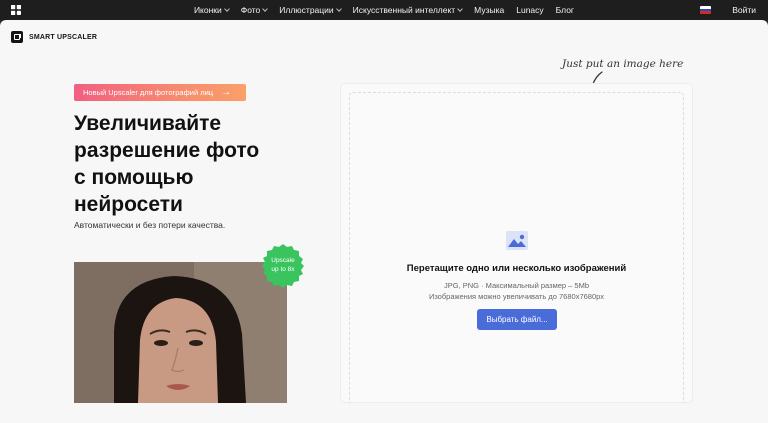  I want to click on nav-item-label: Блог, so click(565, 10).